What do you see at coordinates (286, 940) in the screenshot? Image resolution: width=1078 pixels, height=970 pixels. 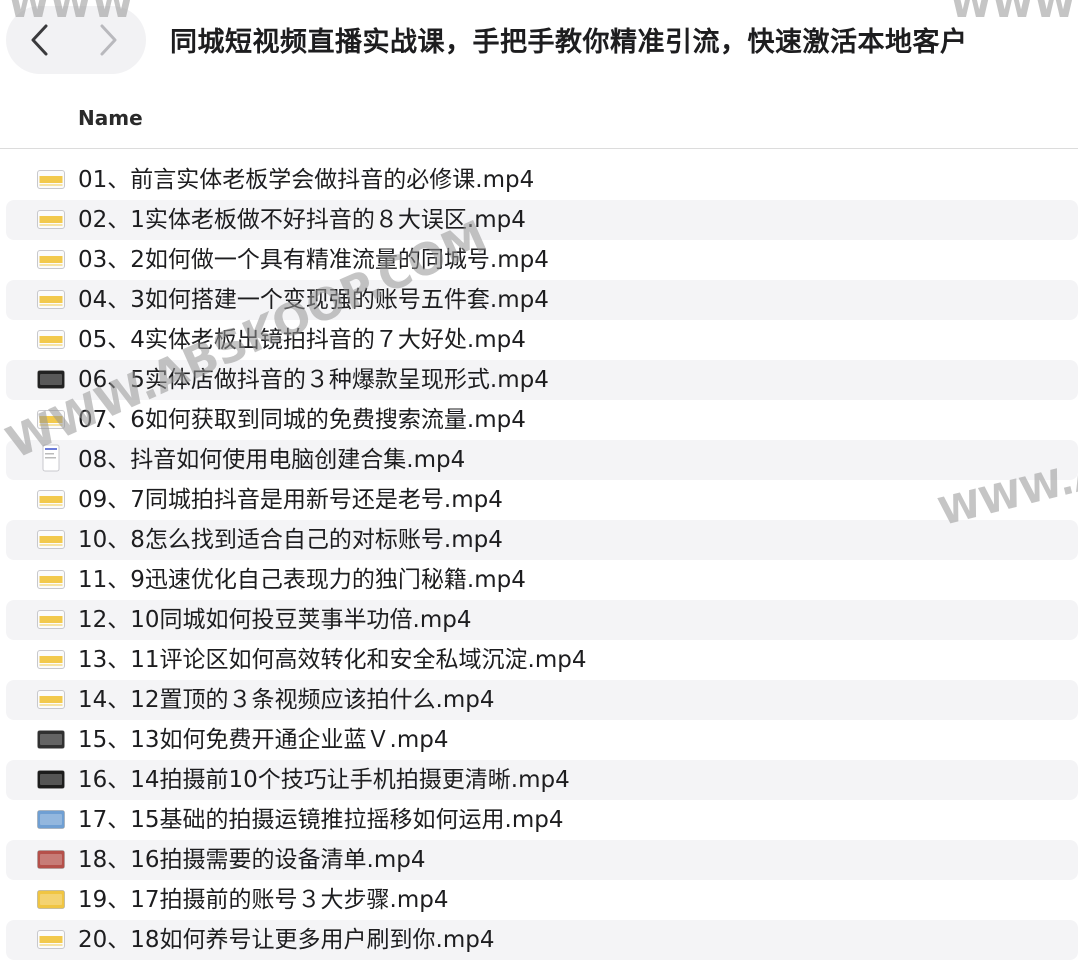 I see `file-name: 20、18如何养号让更多用户刷到你.mp4` at bounding box center [286, 940].